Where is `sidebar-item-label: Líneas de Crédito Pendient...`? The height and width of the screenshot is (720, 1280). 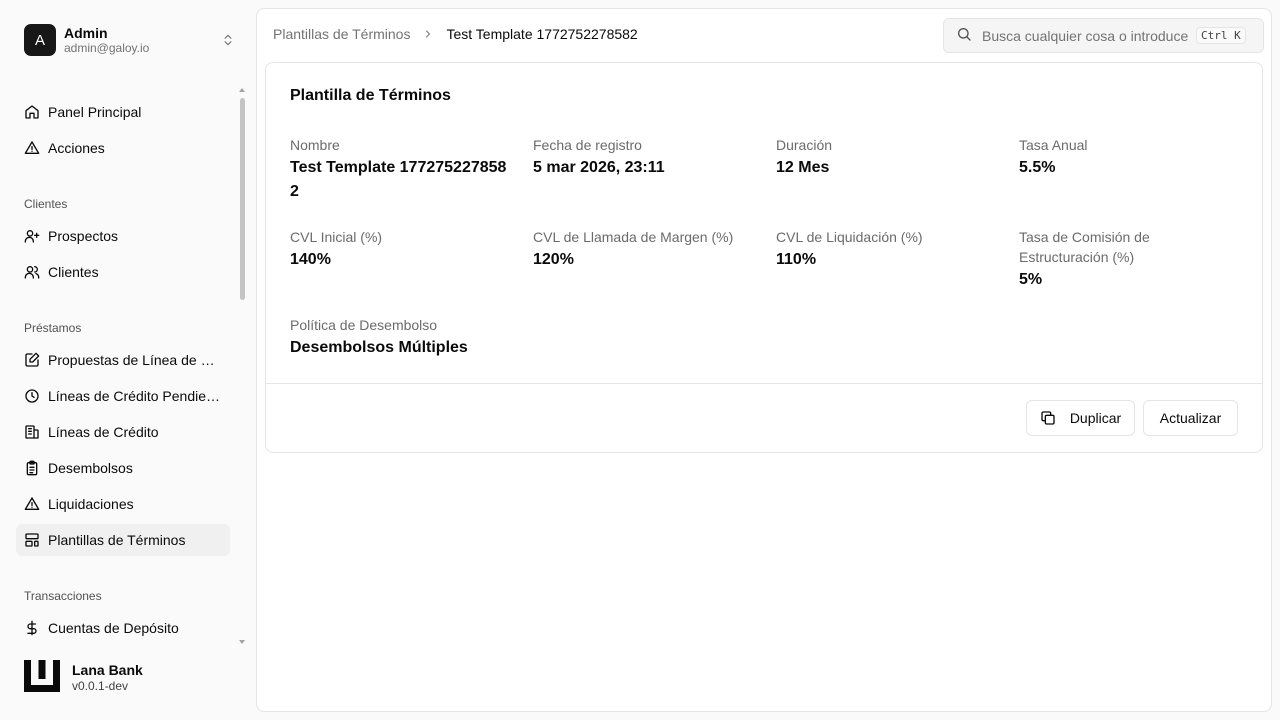
sidebar-item-label: Líneas de Crédito Pendient... is located at coordinates (136, 396).